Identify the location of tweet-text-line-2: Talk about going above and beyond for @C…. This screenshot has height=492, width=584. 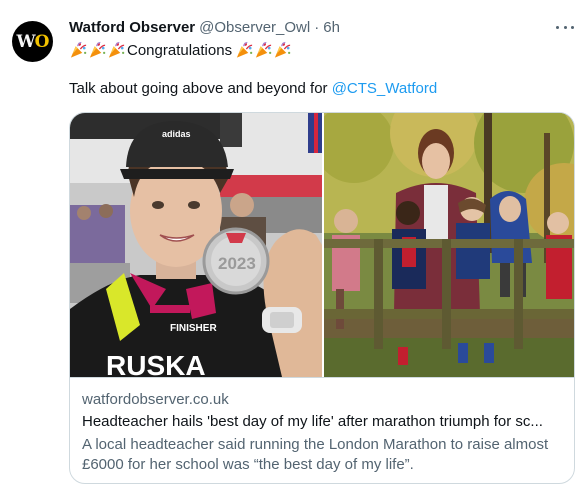
(253, 88).